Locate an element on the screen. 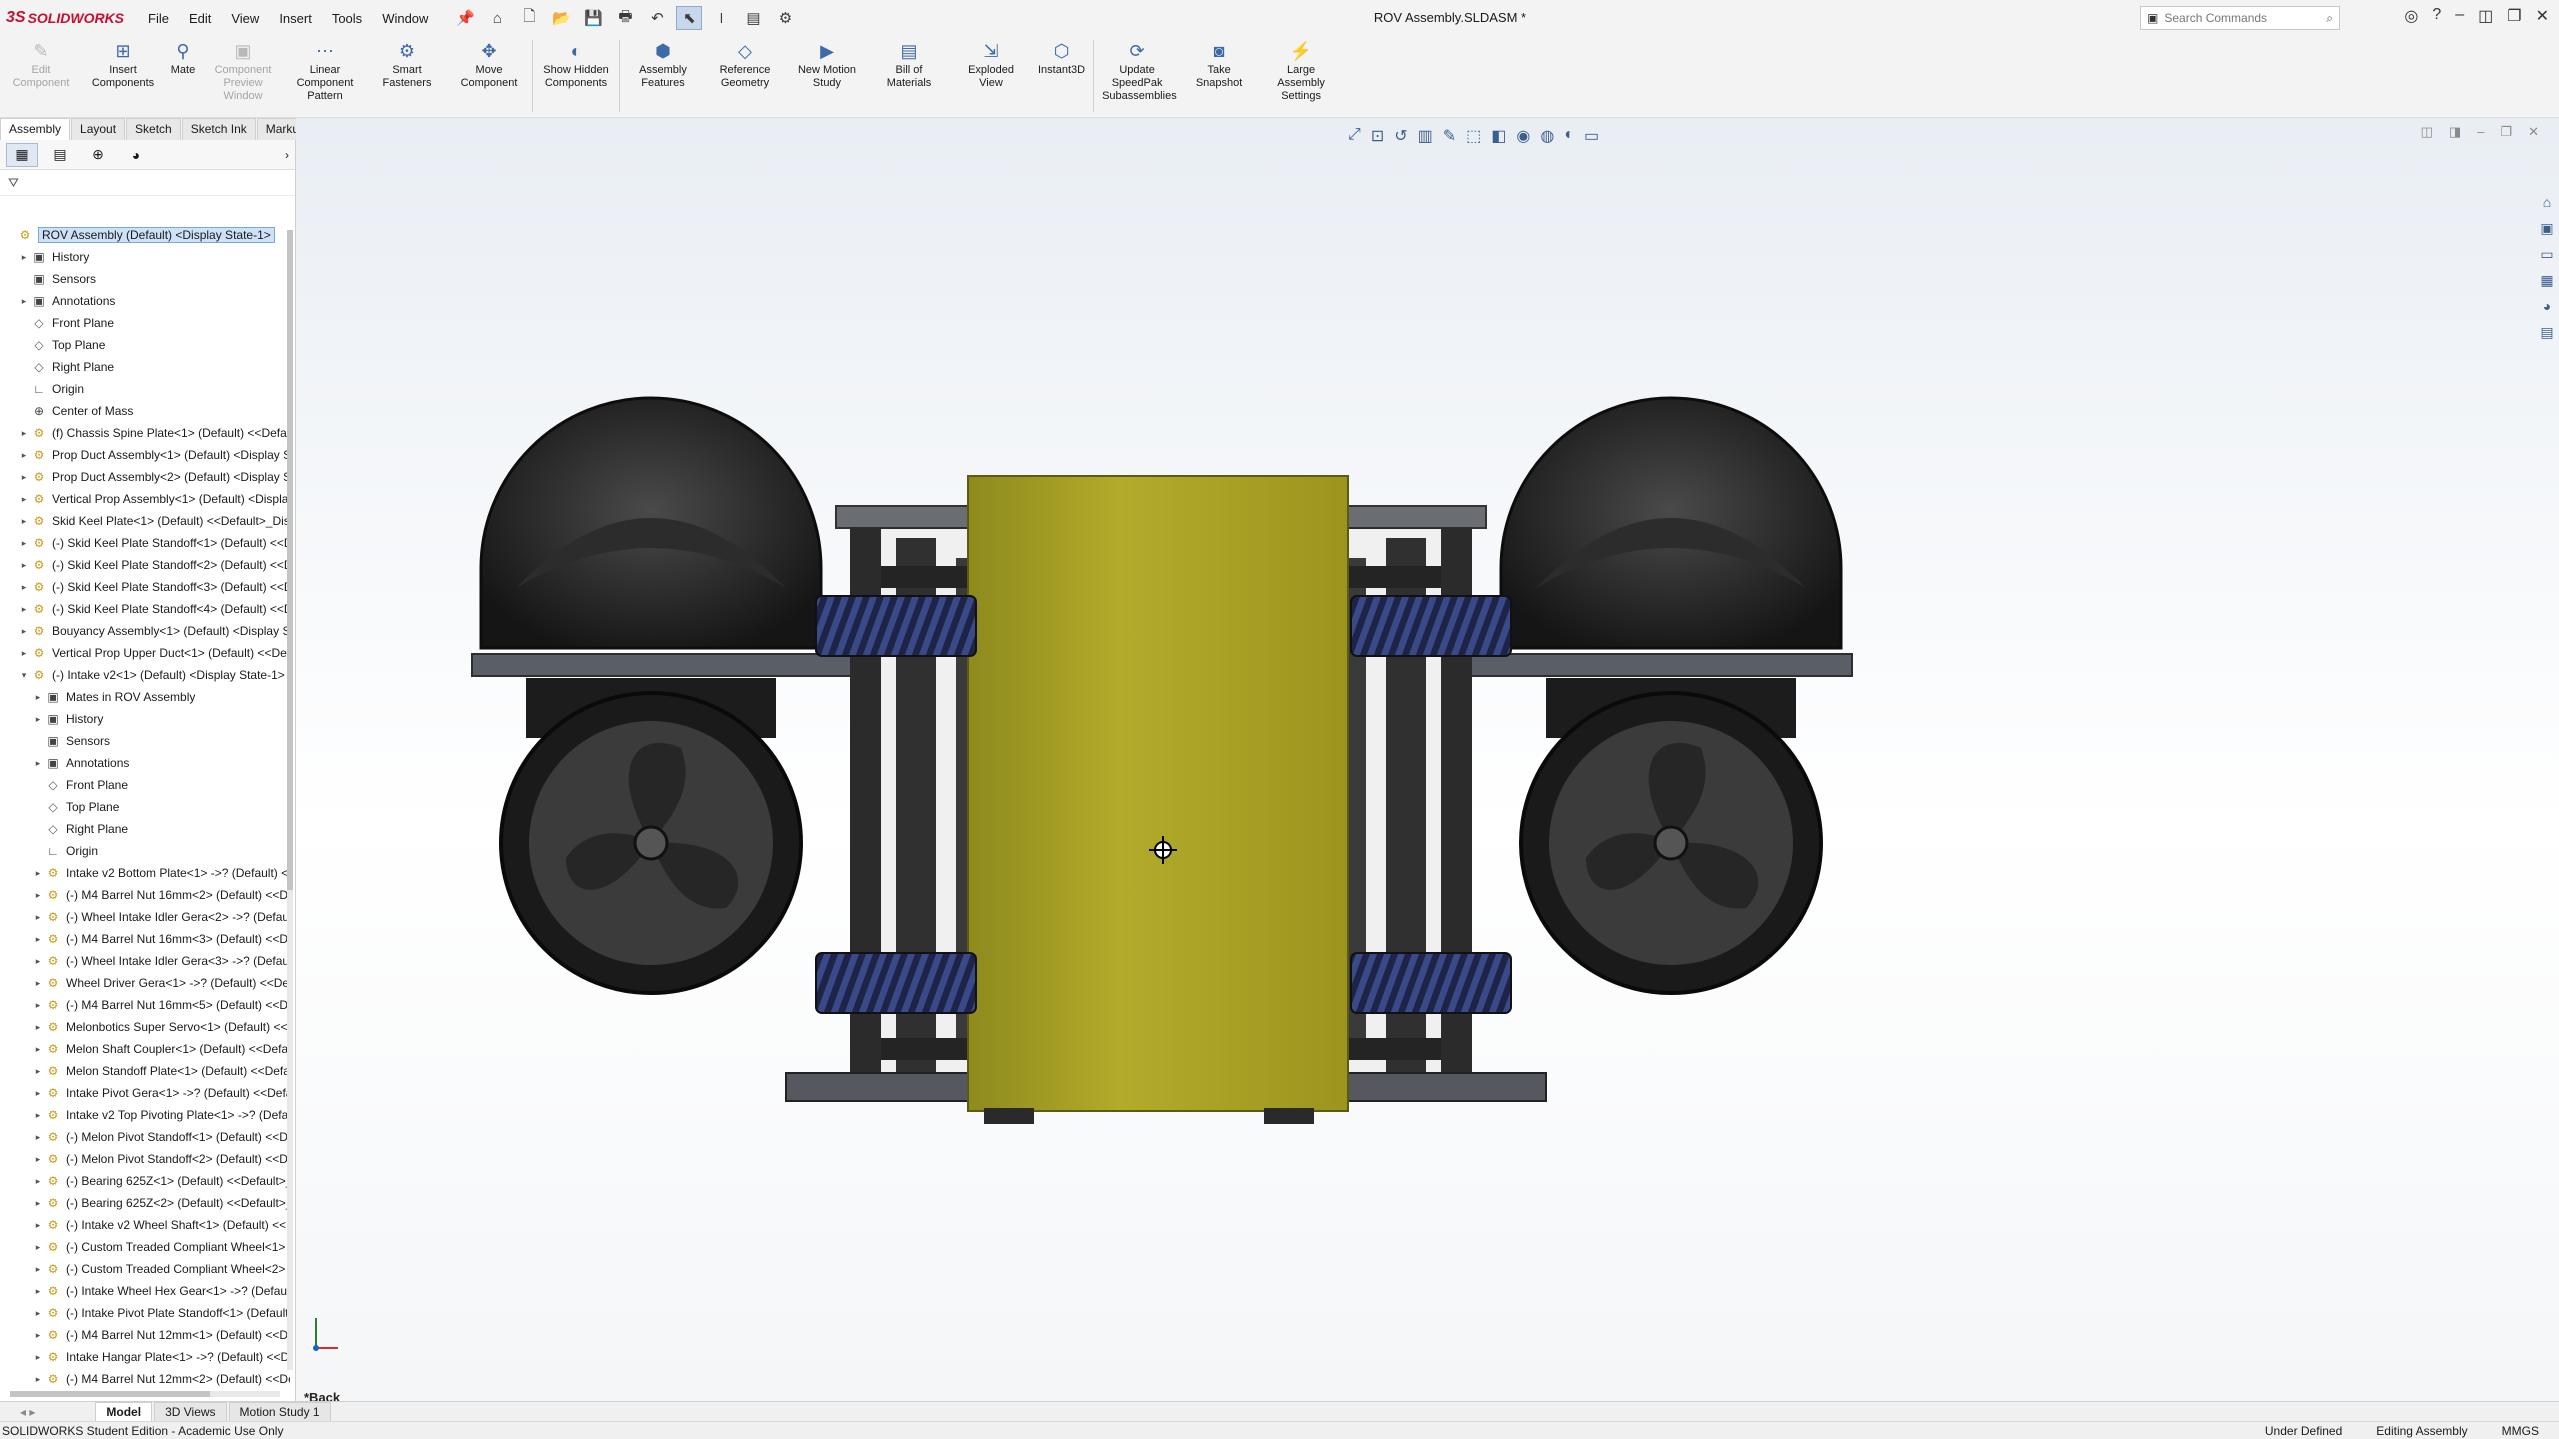 This screenshot has height=1439, width=2559. display-manager-tab-icon: ◕ is located at coordinates (136, 155).